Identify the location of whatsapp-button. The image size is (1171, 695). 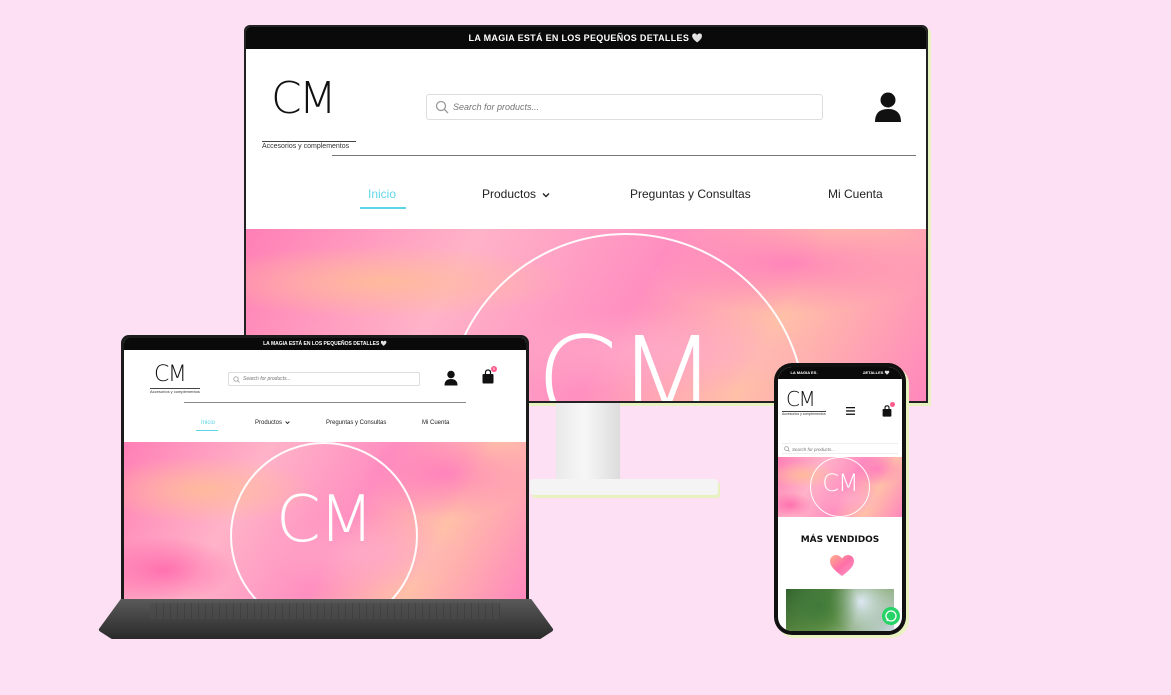
(891, 616).